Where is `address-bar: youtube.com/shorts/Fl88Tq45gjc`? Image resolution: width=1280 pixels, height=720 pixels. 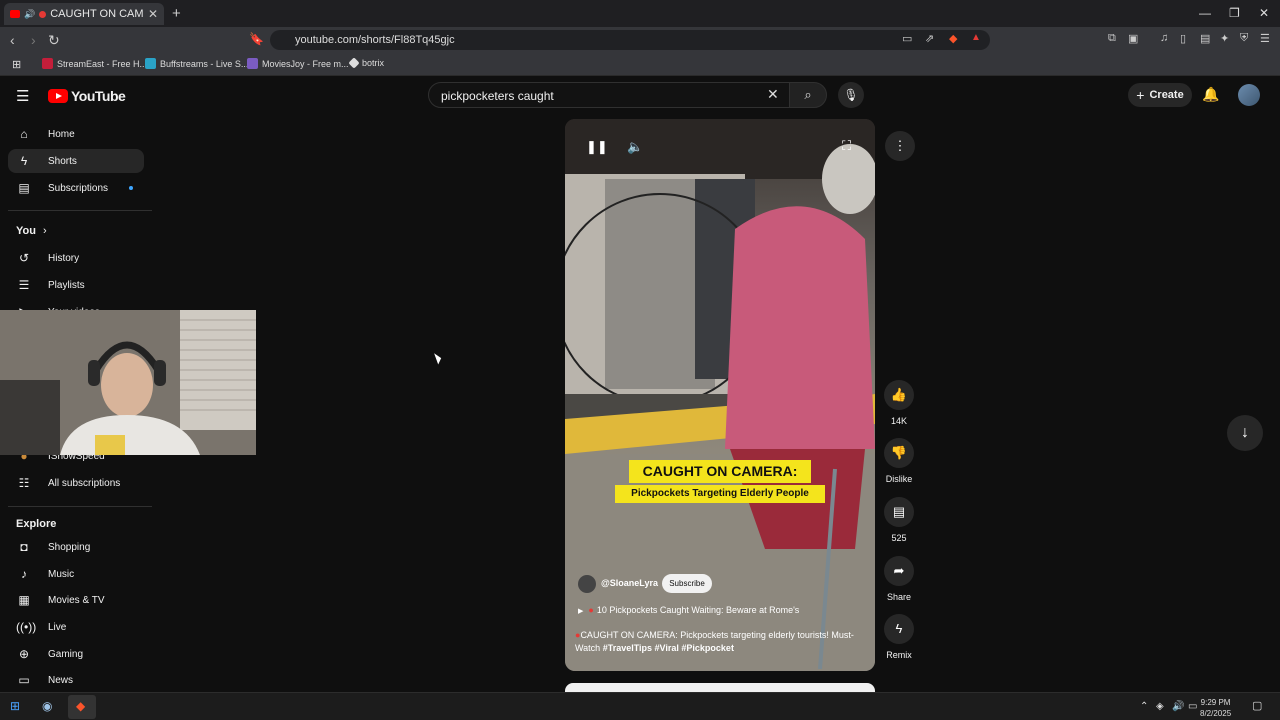 address-bar: youtube.com/shorts/Fl88Tq45gjc is located at coordinates (630, 40).